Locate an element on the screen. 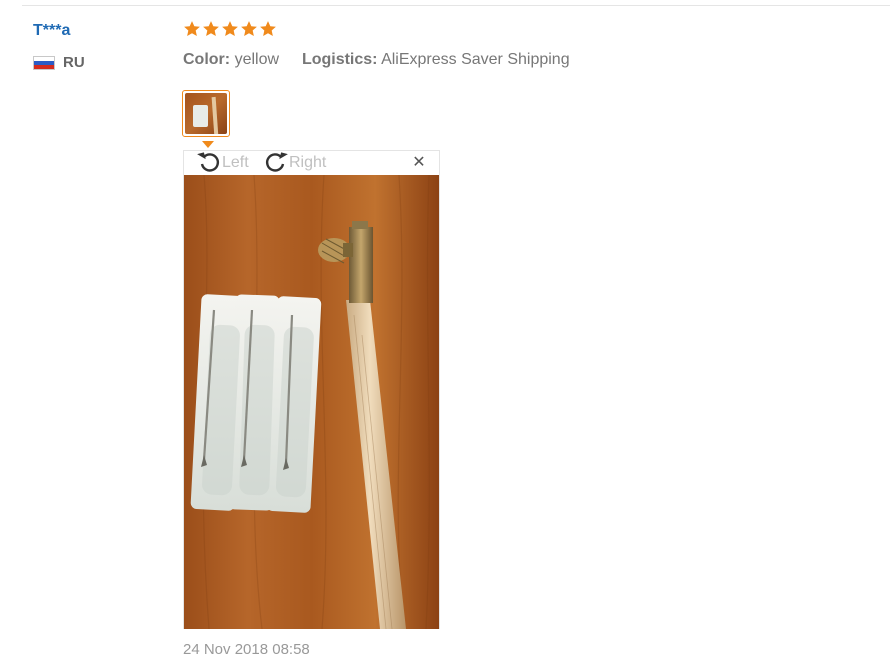 The height and width of the screenshot is (661, 890). close-button: ✕ is located at coordinates (419, 163).